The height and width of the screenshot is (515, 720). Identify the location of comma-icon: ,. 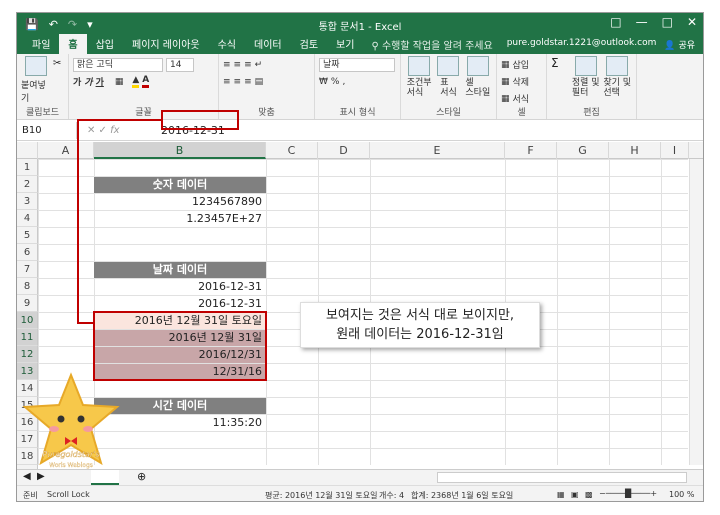
(343, 82).